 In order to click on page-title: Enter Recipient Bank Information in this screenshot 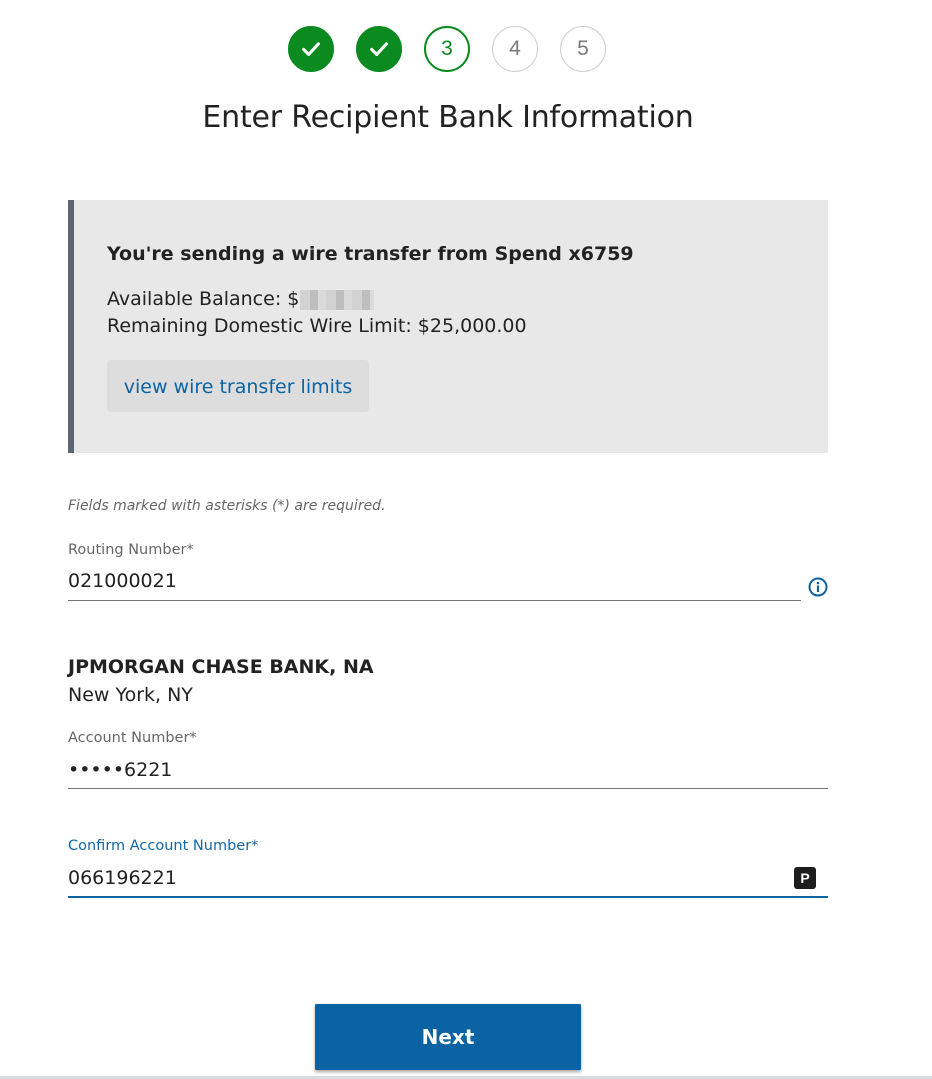, I will do `click(448, 117)`.